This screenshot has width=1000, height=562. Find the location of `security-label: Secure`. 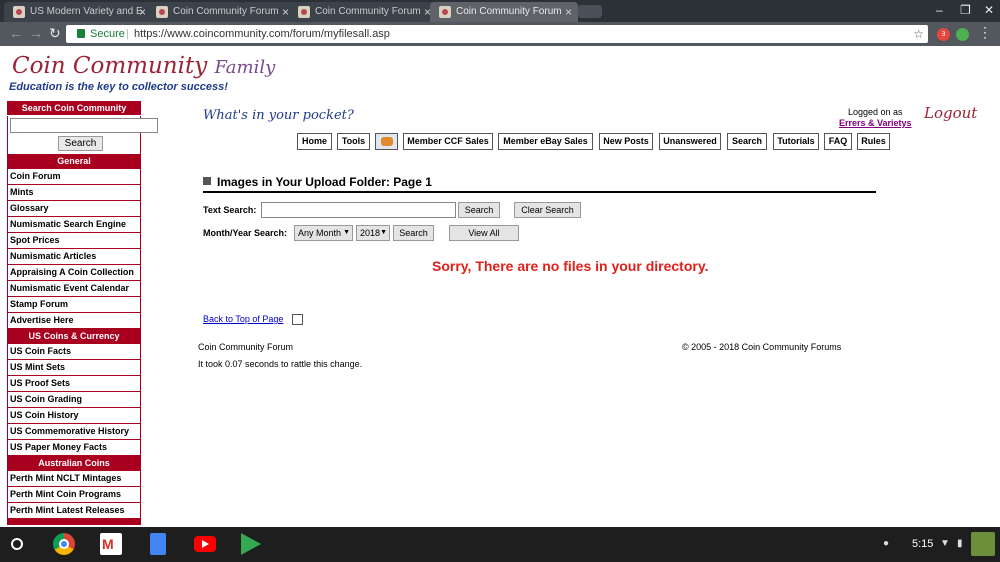

security-label: Secure is located at coordinates (107, 34).